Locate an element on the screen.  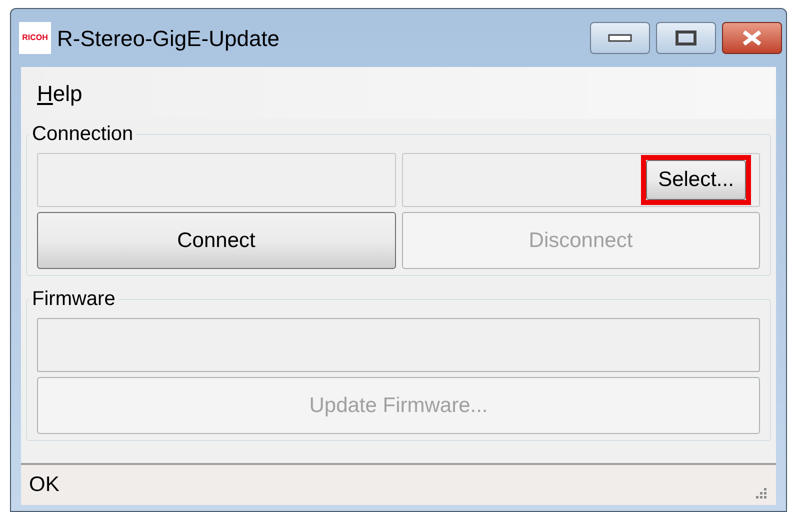
status-text: OK is located at coordinates (44, 485).